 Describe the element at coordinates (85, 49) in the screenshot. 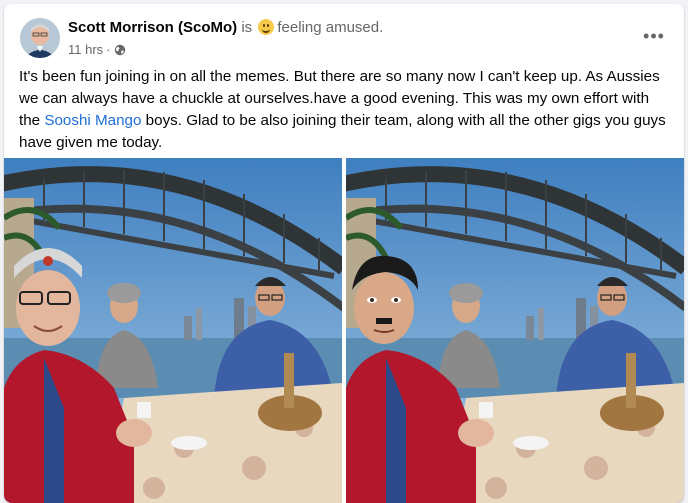

I see `post-timestamp: 11 hrs` at that location.